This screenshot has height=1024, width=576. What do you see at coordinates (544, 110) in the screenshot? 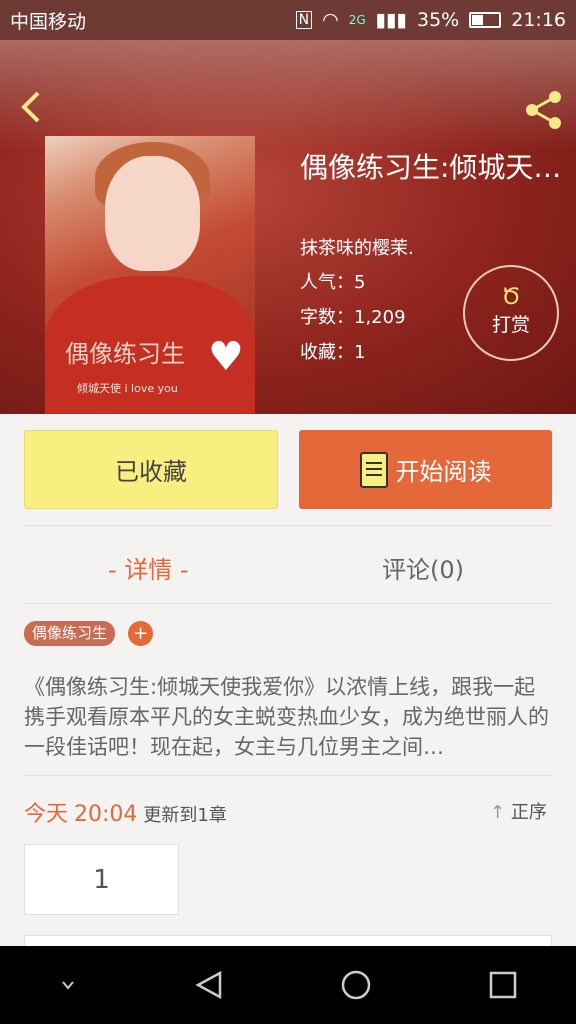
I see `share-icon` at bounding box center [544, 110].